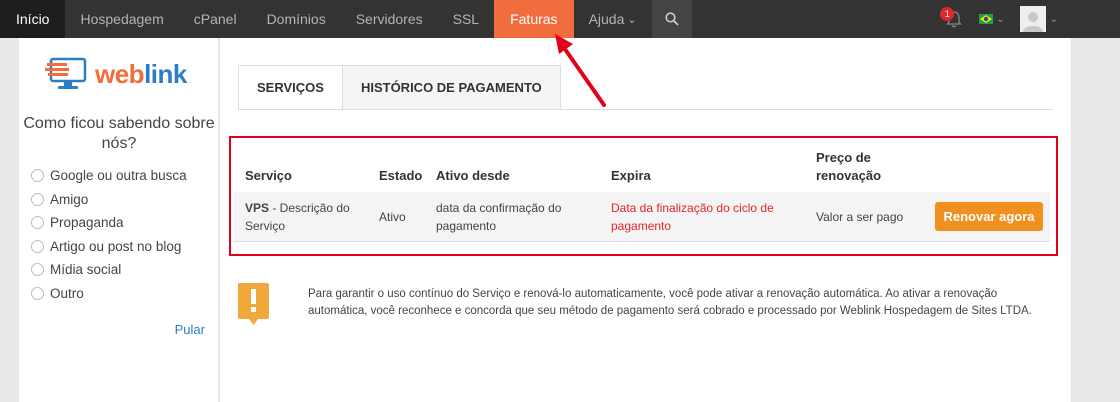 The width and height of the screenshot is (1120, 402). I want to click on weblink-logo: weblink, so click(116, 74).